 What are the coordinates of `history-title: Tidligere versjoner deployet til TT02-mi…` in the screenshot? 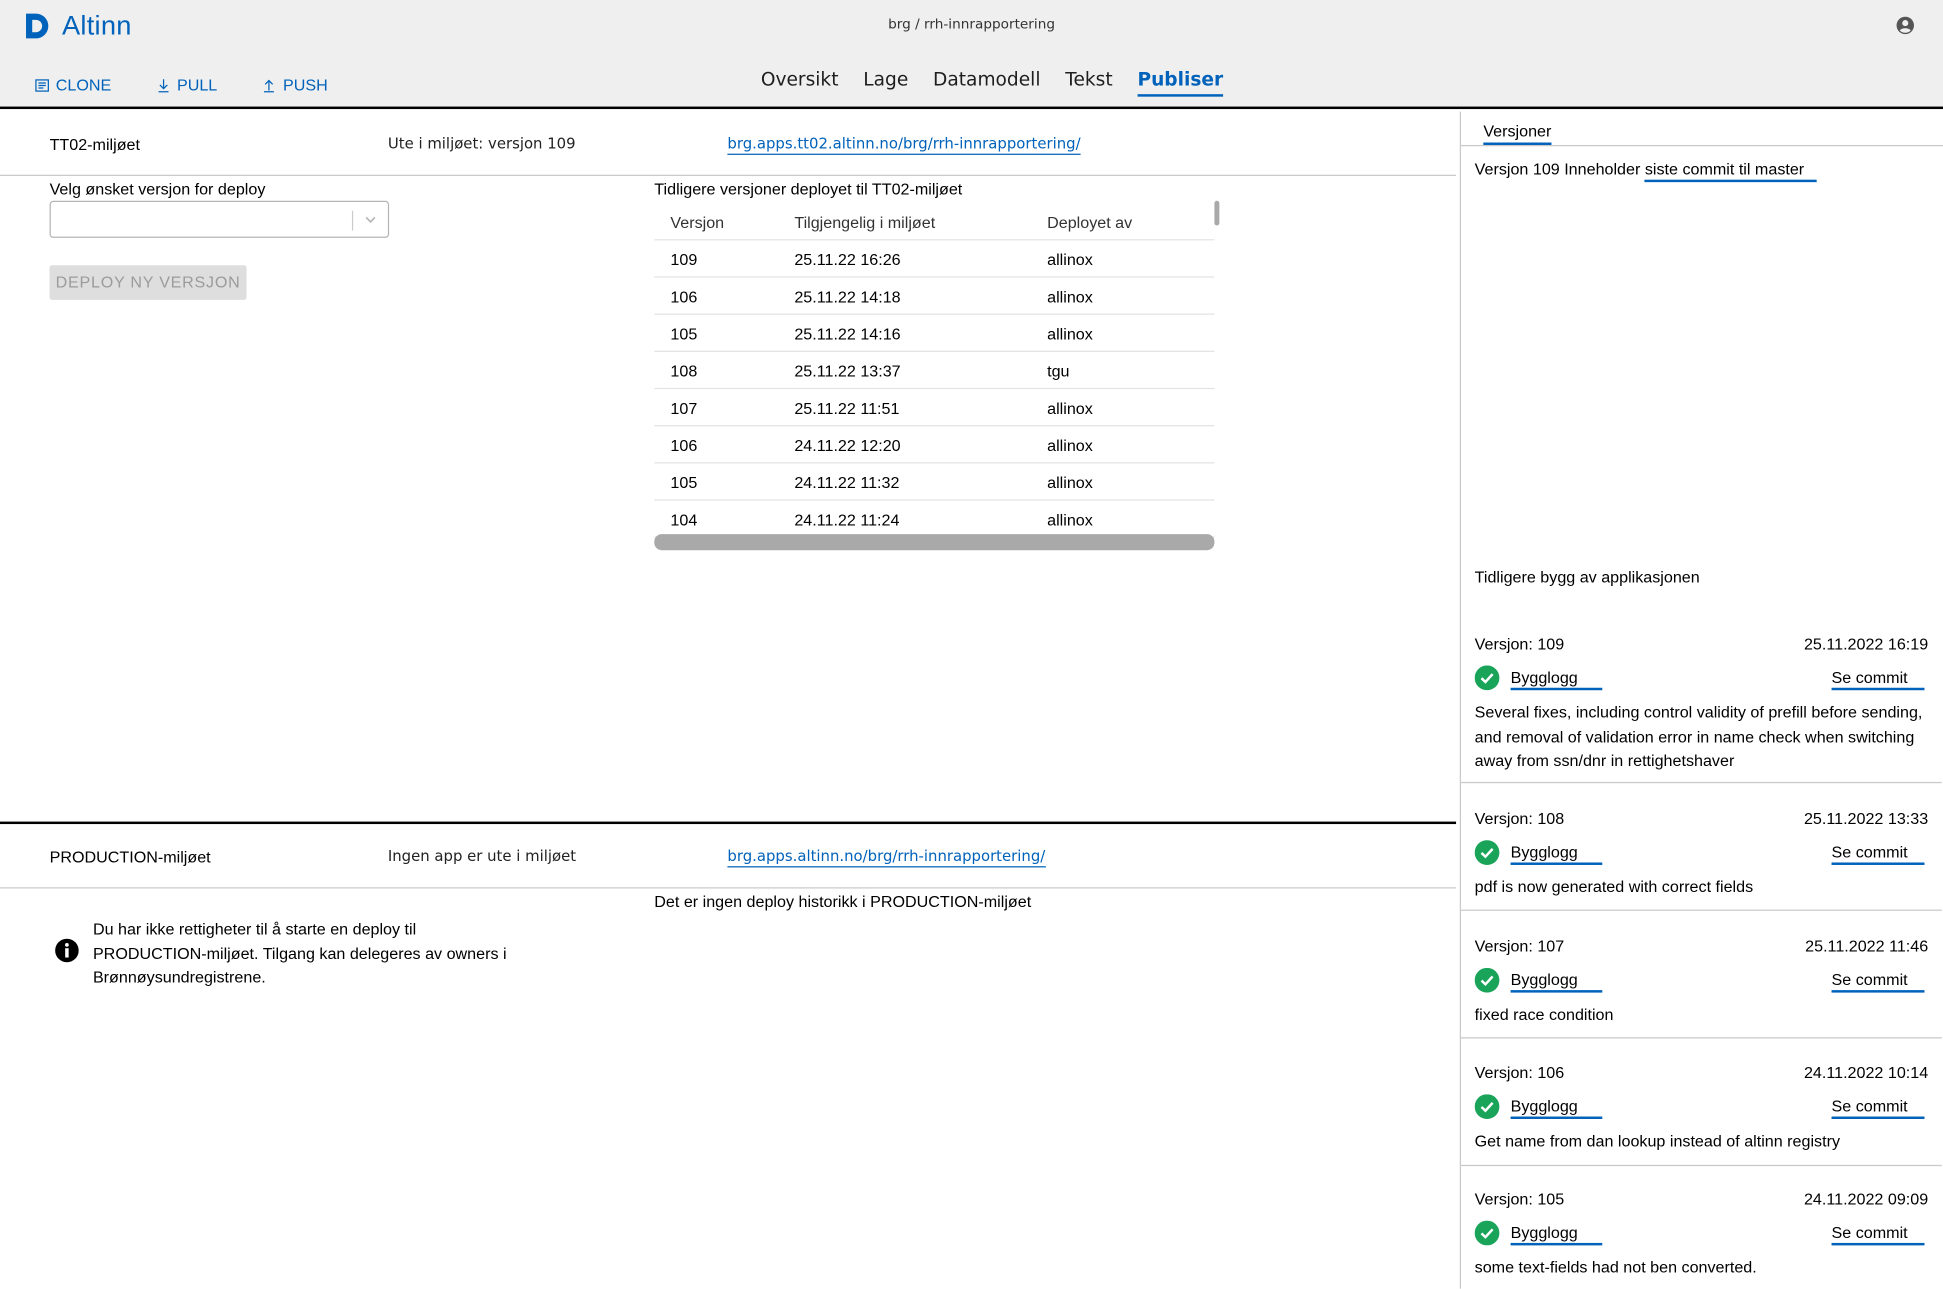 It's located at (808, 189).